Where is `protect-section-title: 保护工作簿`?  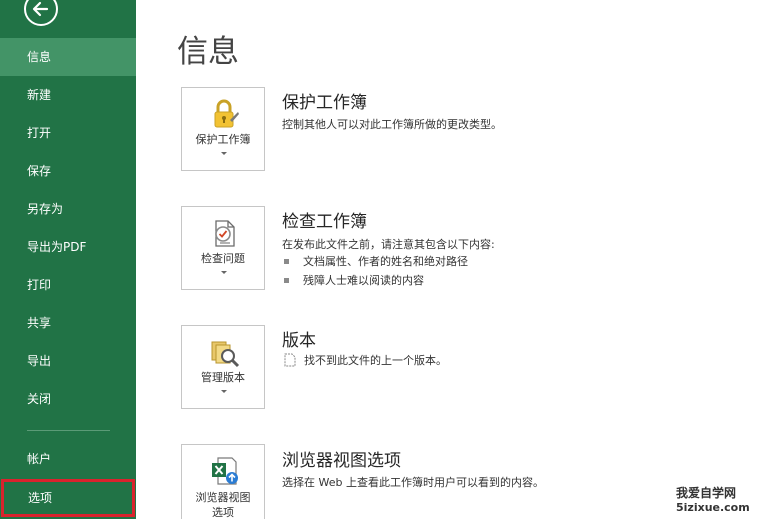
protect-section-title: 保护工作簿 is located at coordinates (324, 103).